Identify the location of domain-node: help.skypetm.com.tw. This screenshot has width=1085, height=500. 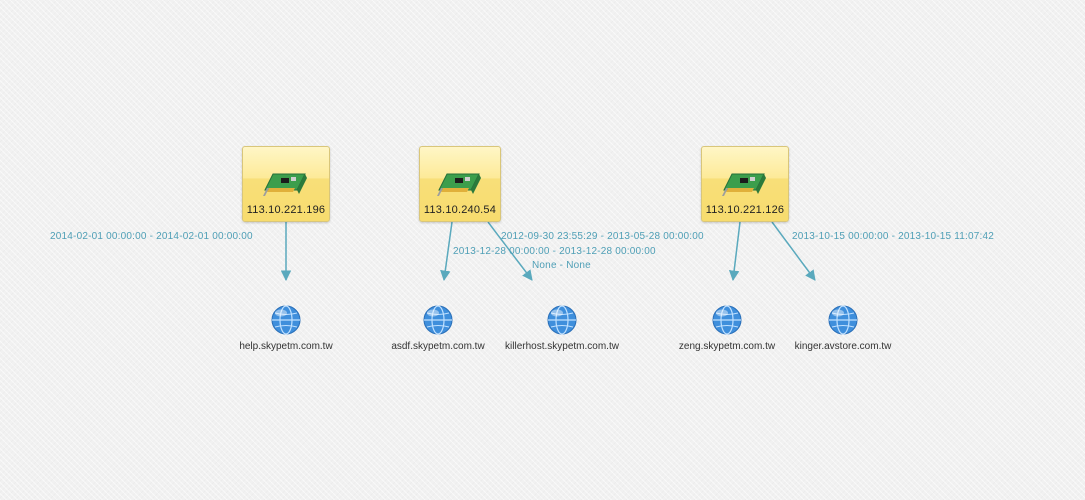
(286, 328).